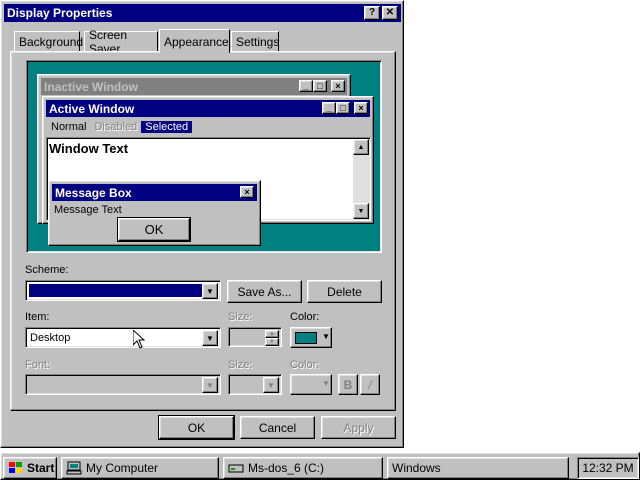 This screenshot has width=640, height=480. I want to click on size-down-icon: ▼, so click(272, 342).